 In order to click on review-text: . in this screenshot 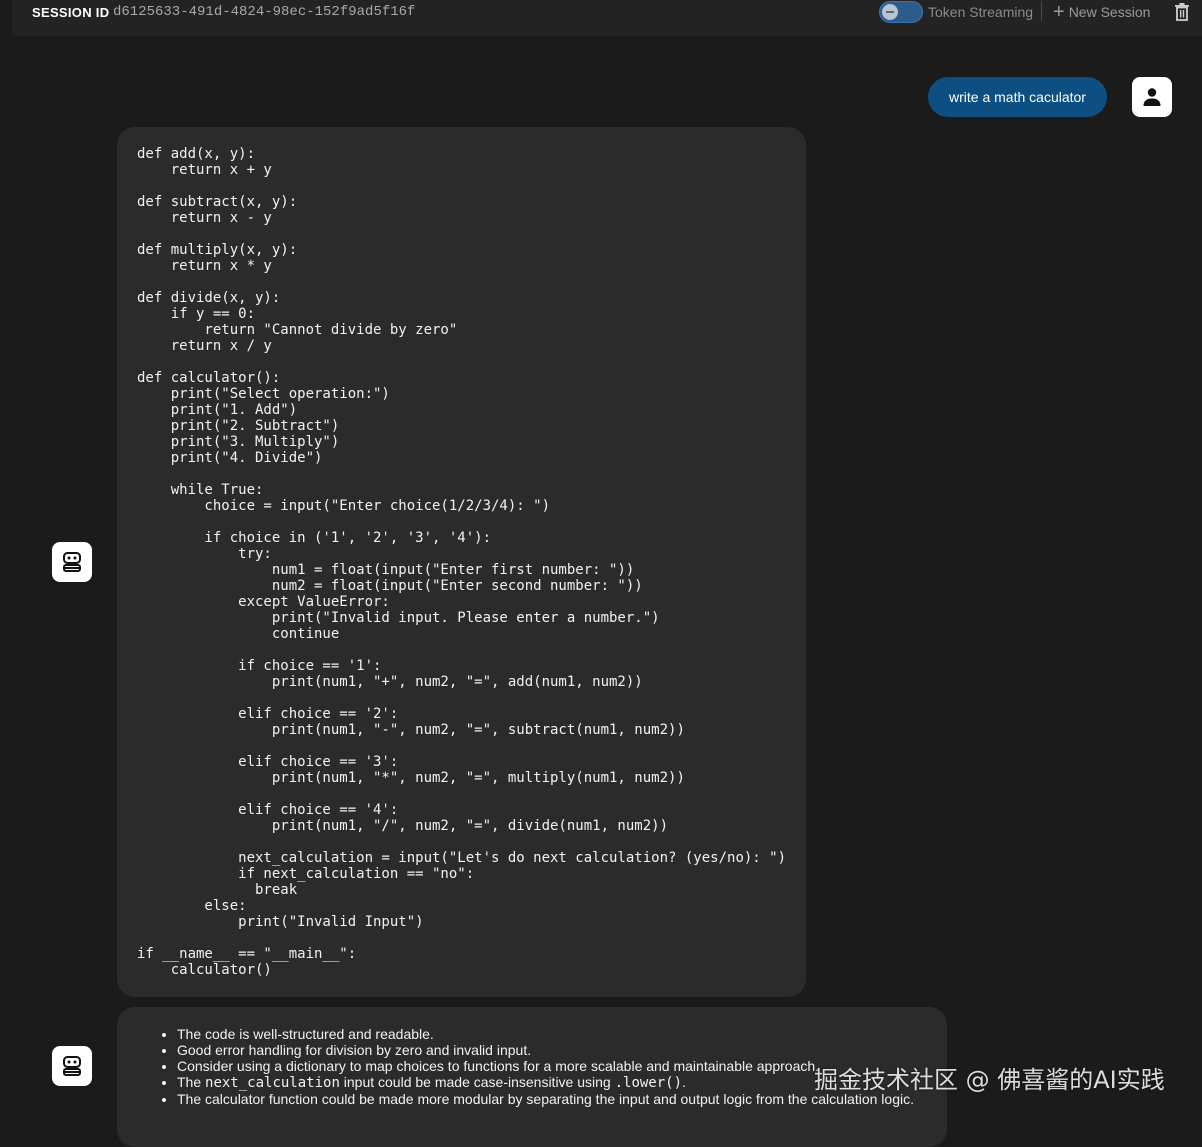, I will do `click(684, 1082)`.